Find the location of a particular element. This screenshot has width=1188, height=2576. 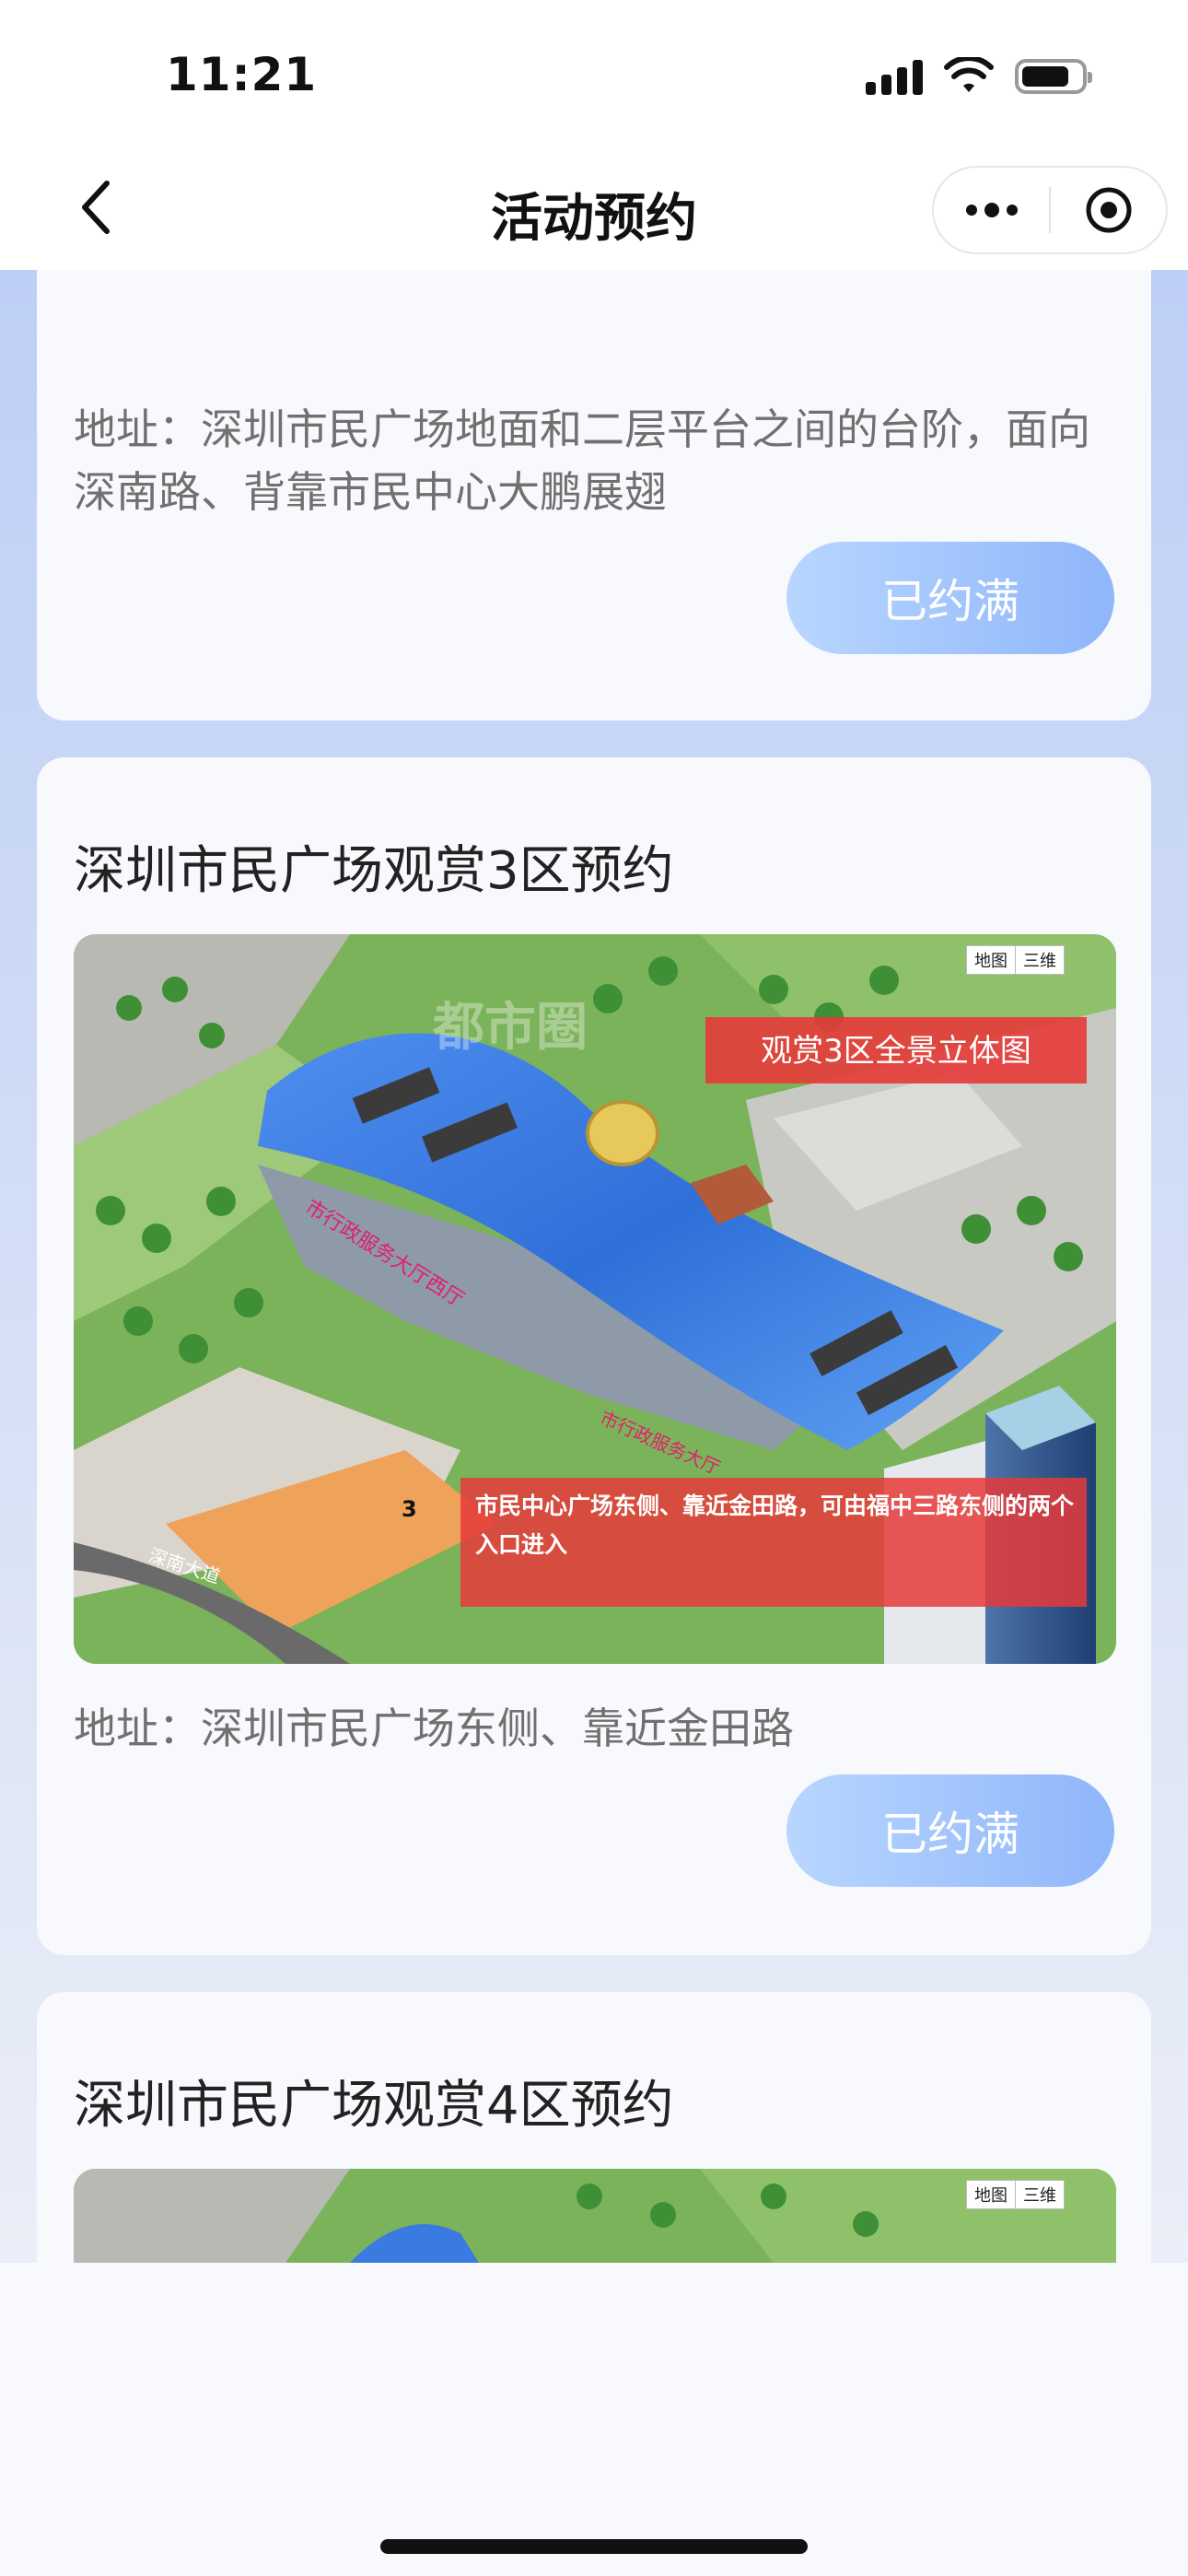

close-button is located at coordinates (1108, 210).